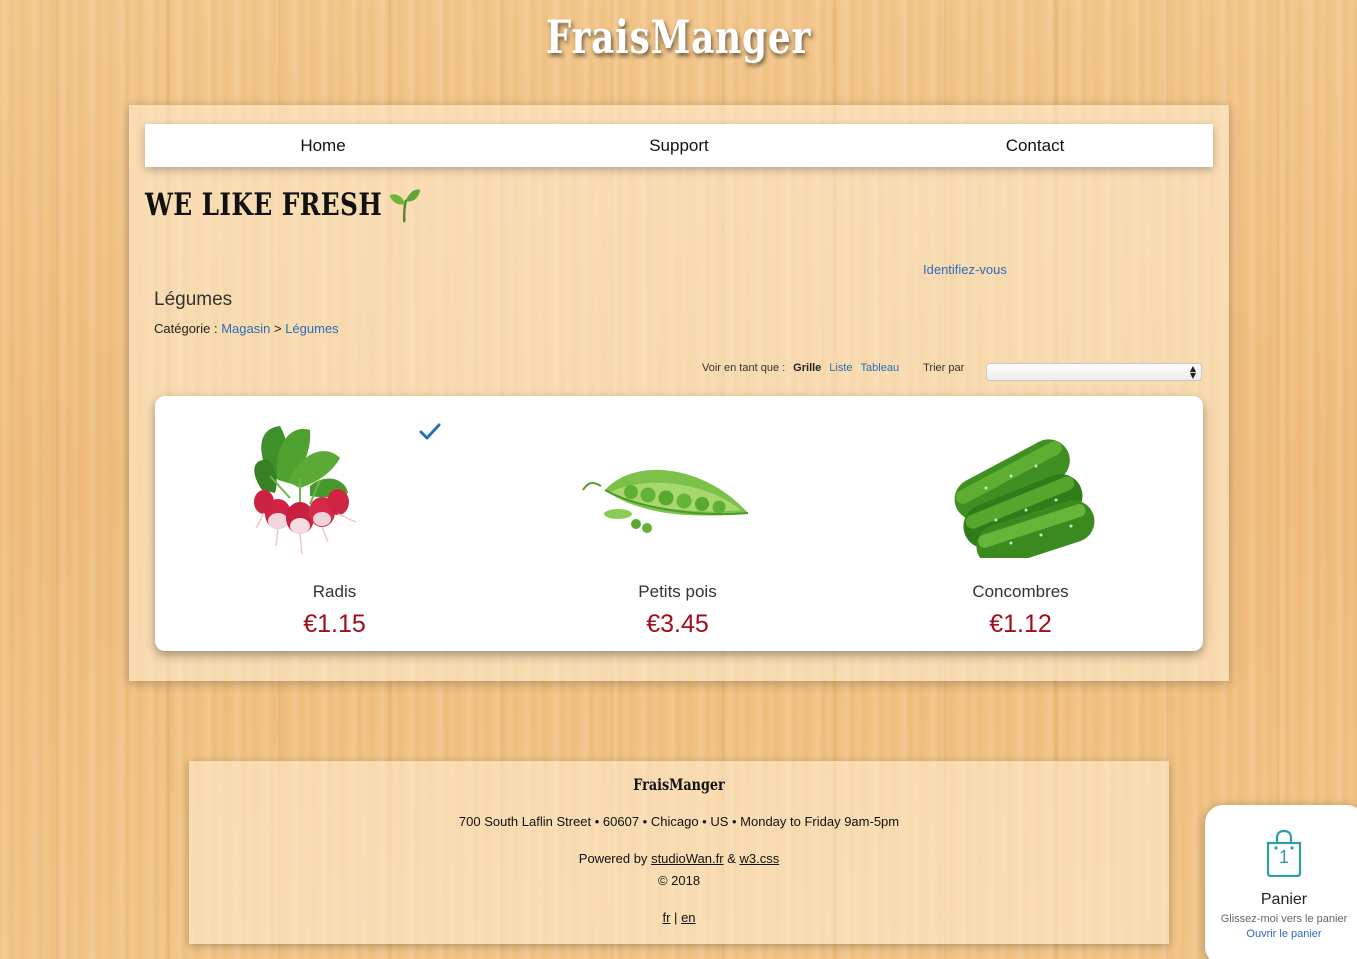  Describe the element at coordinates (1094, 372) in the screenshot. I see `sort-select: ▲ ▼` at that location.